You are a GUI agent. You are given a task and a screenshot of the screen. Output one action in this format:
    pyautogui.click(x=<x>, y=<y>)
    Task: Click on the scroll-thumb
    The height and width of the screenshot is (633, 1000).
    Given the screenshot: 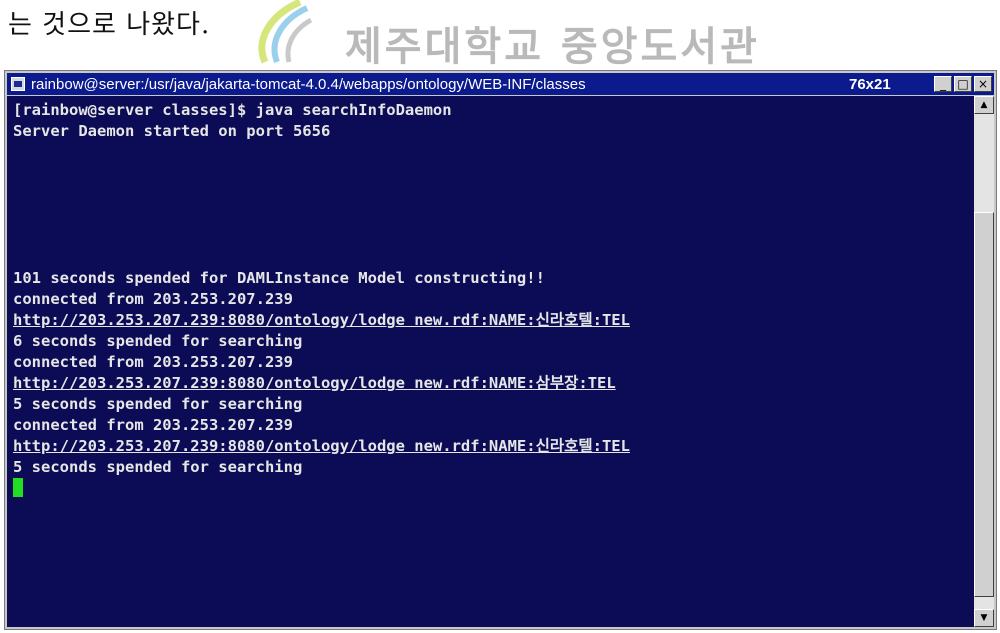 What is the action you would take?
    pyautogui.click(x=984, y=404)
    